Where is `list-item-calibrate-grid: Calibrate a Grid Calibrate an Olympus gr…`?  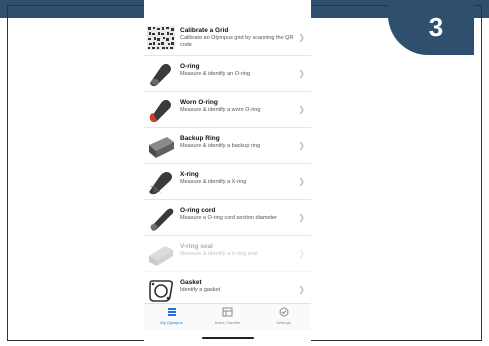
list-item-calibrate-grid: Calibrate a Grid Calibrate an Olympus gr… is located at coordinates (227, 38).